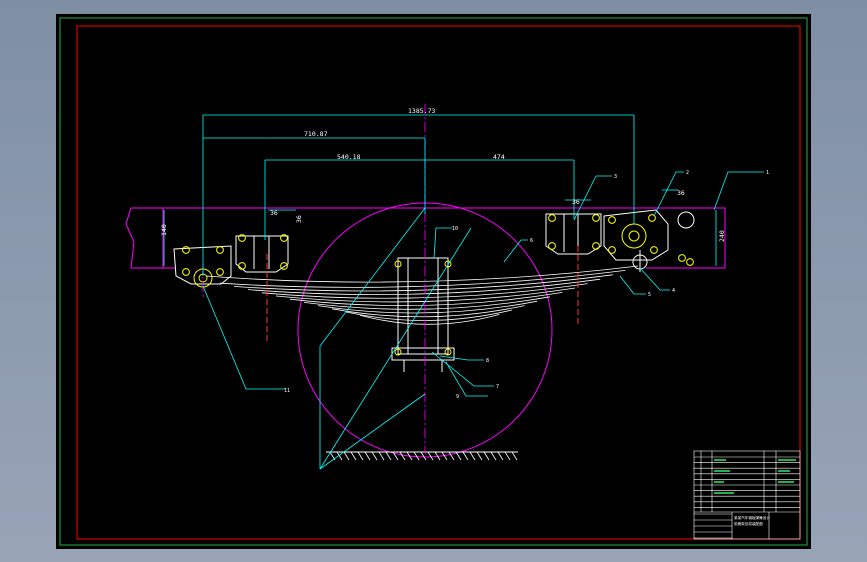 This screenshot has height=562, width=867. Describe the element at coordinates (164, 230) in the screenshot. I see `dim-front-height: 140` at that location.